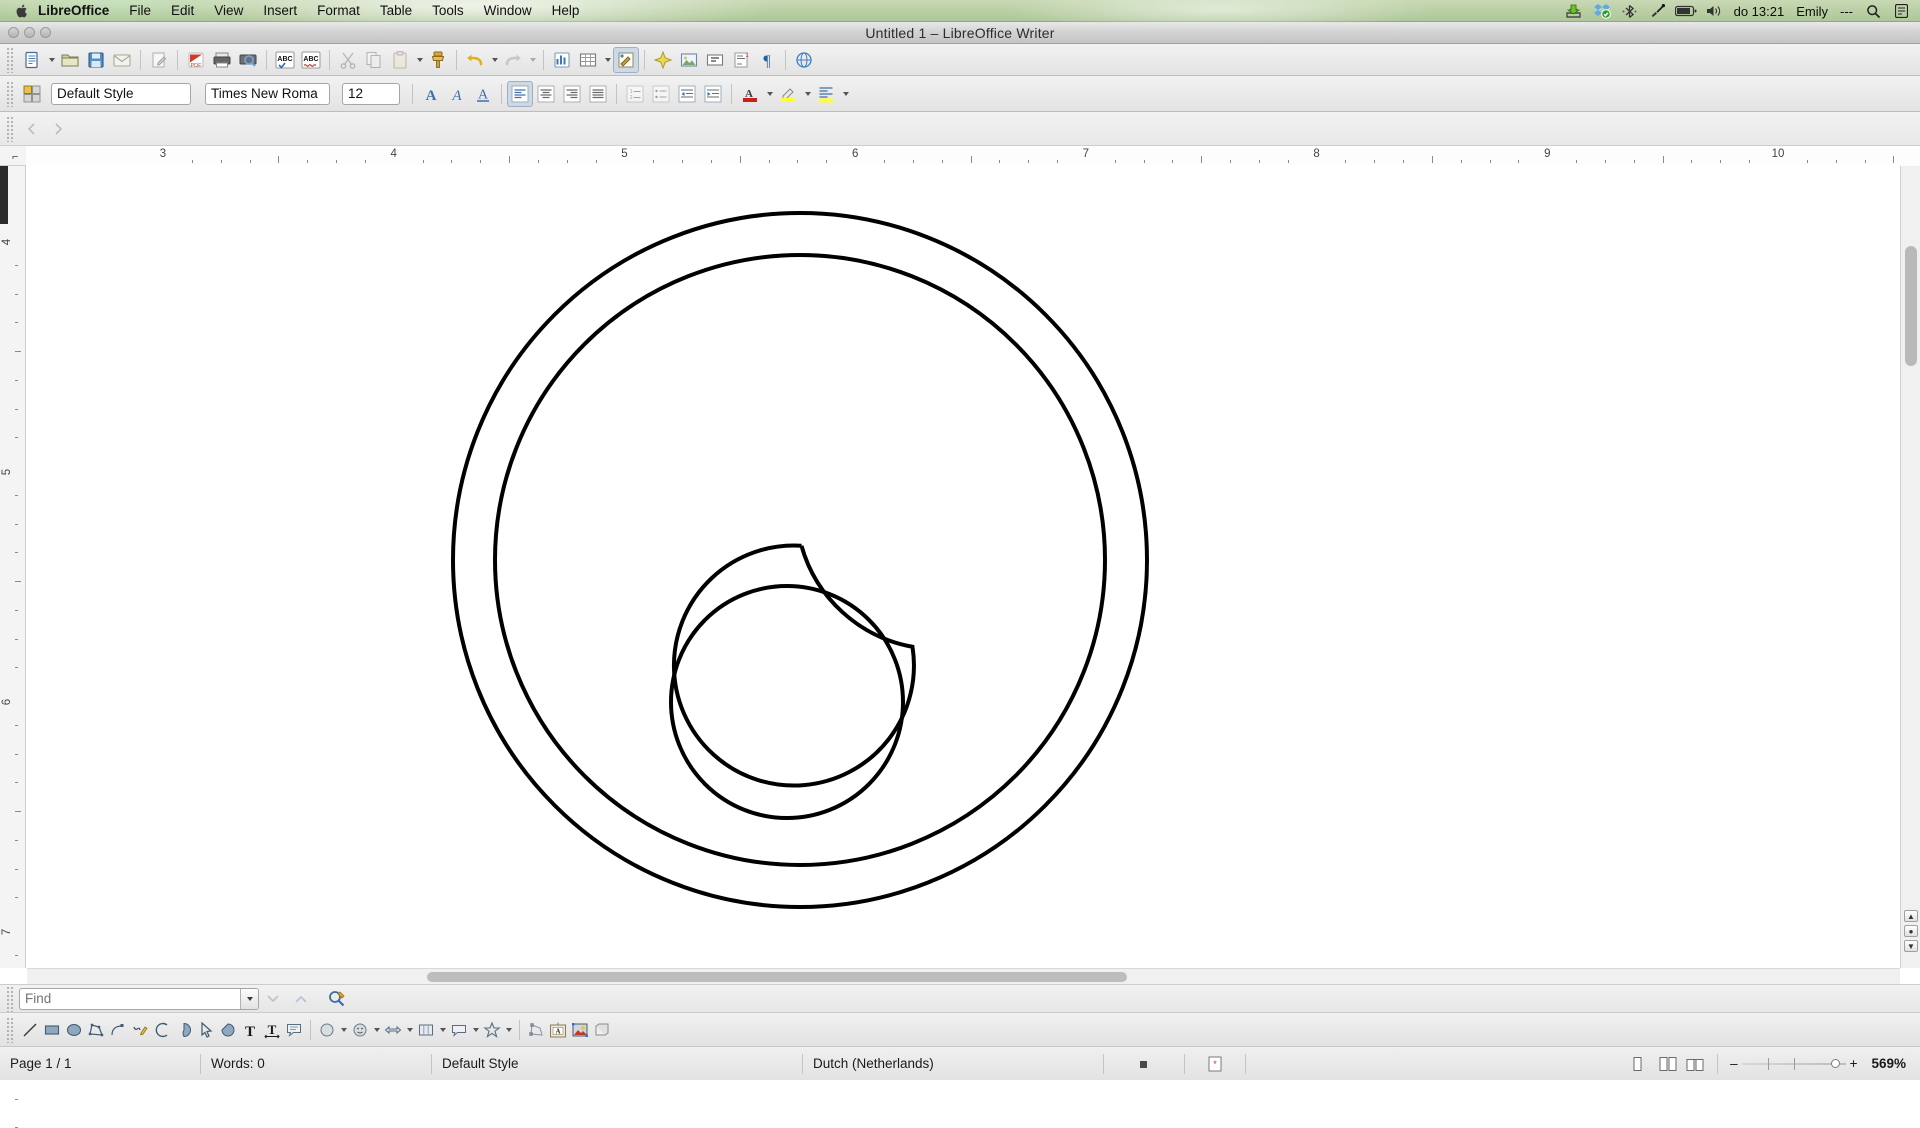 The image size is (1920, 1128). I want to click on underline-button: A, so click(483, 94).